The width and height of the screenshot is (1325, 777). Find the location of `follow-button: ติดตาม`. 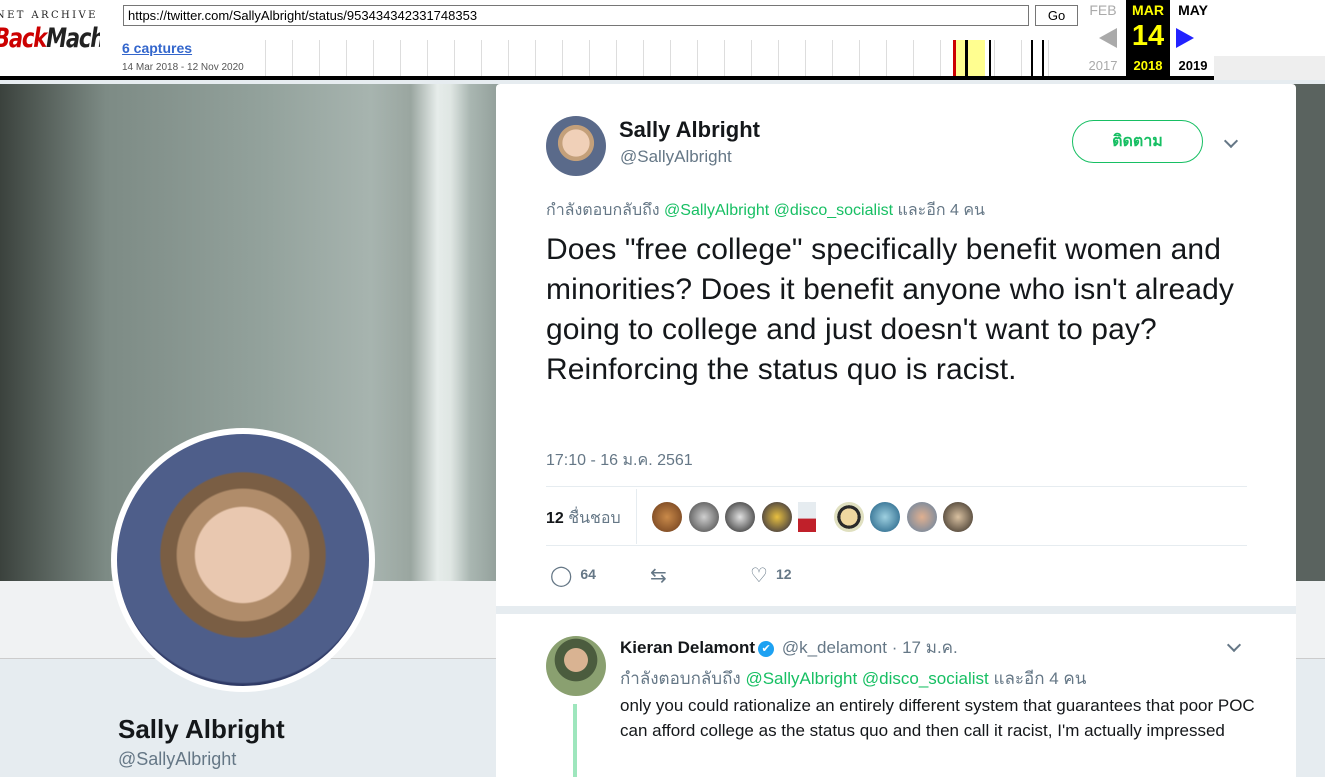

follow-button: ติดตาม is located at coordinates (1137, 141).